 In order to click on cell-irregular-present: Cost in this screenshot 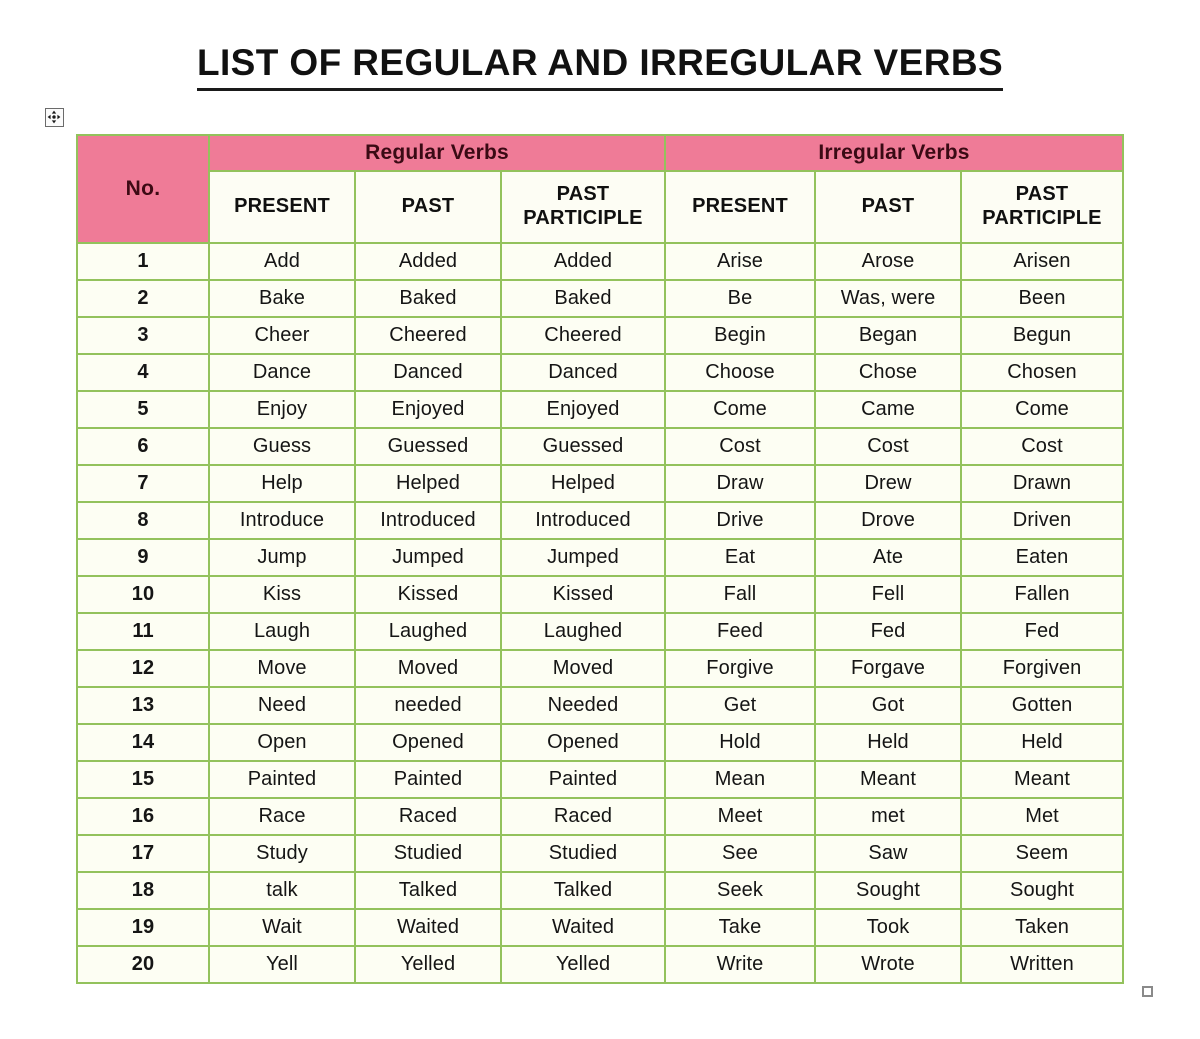, I will do `click(740, 446)`.